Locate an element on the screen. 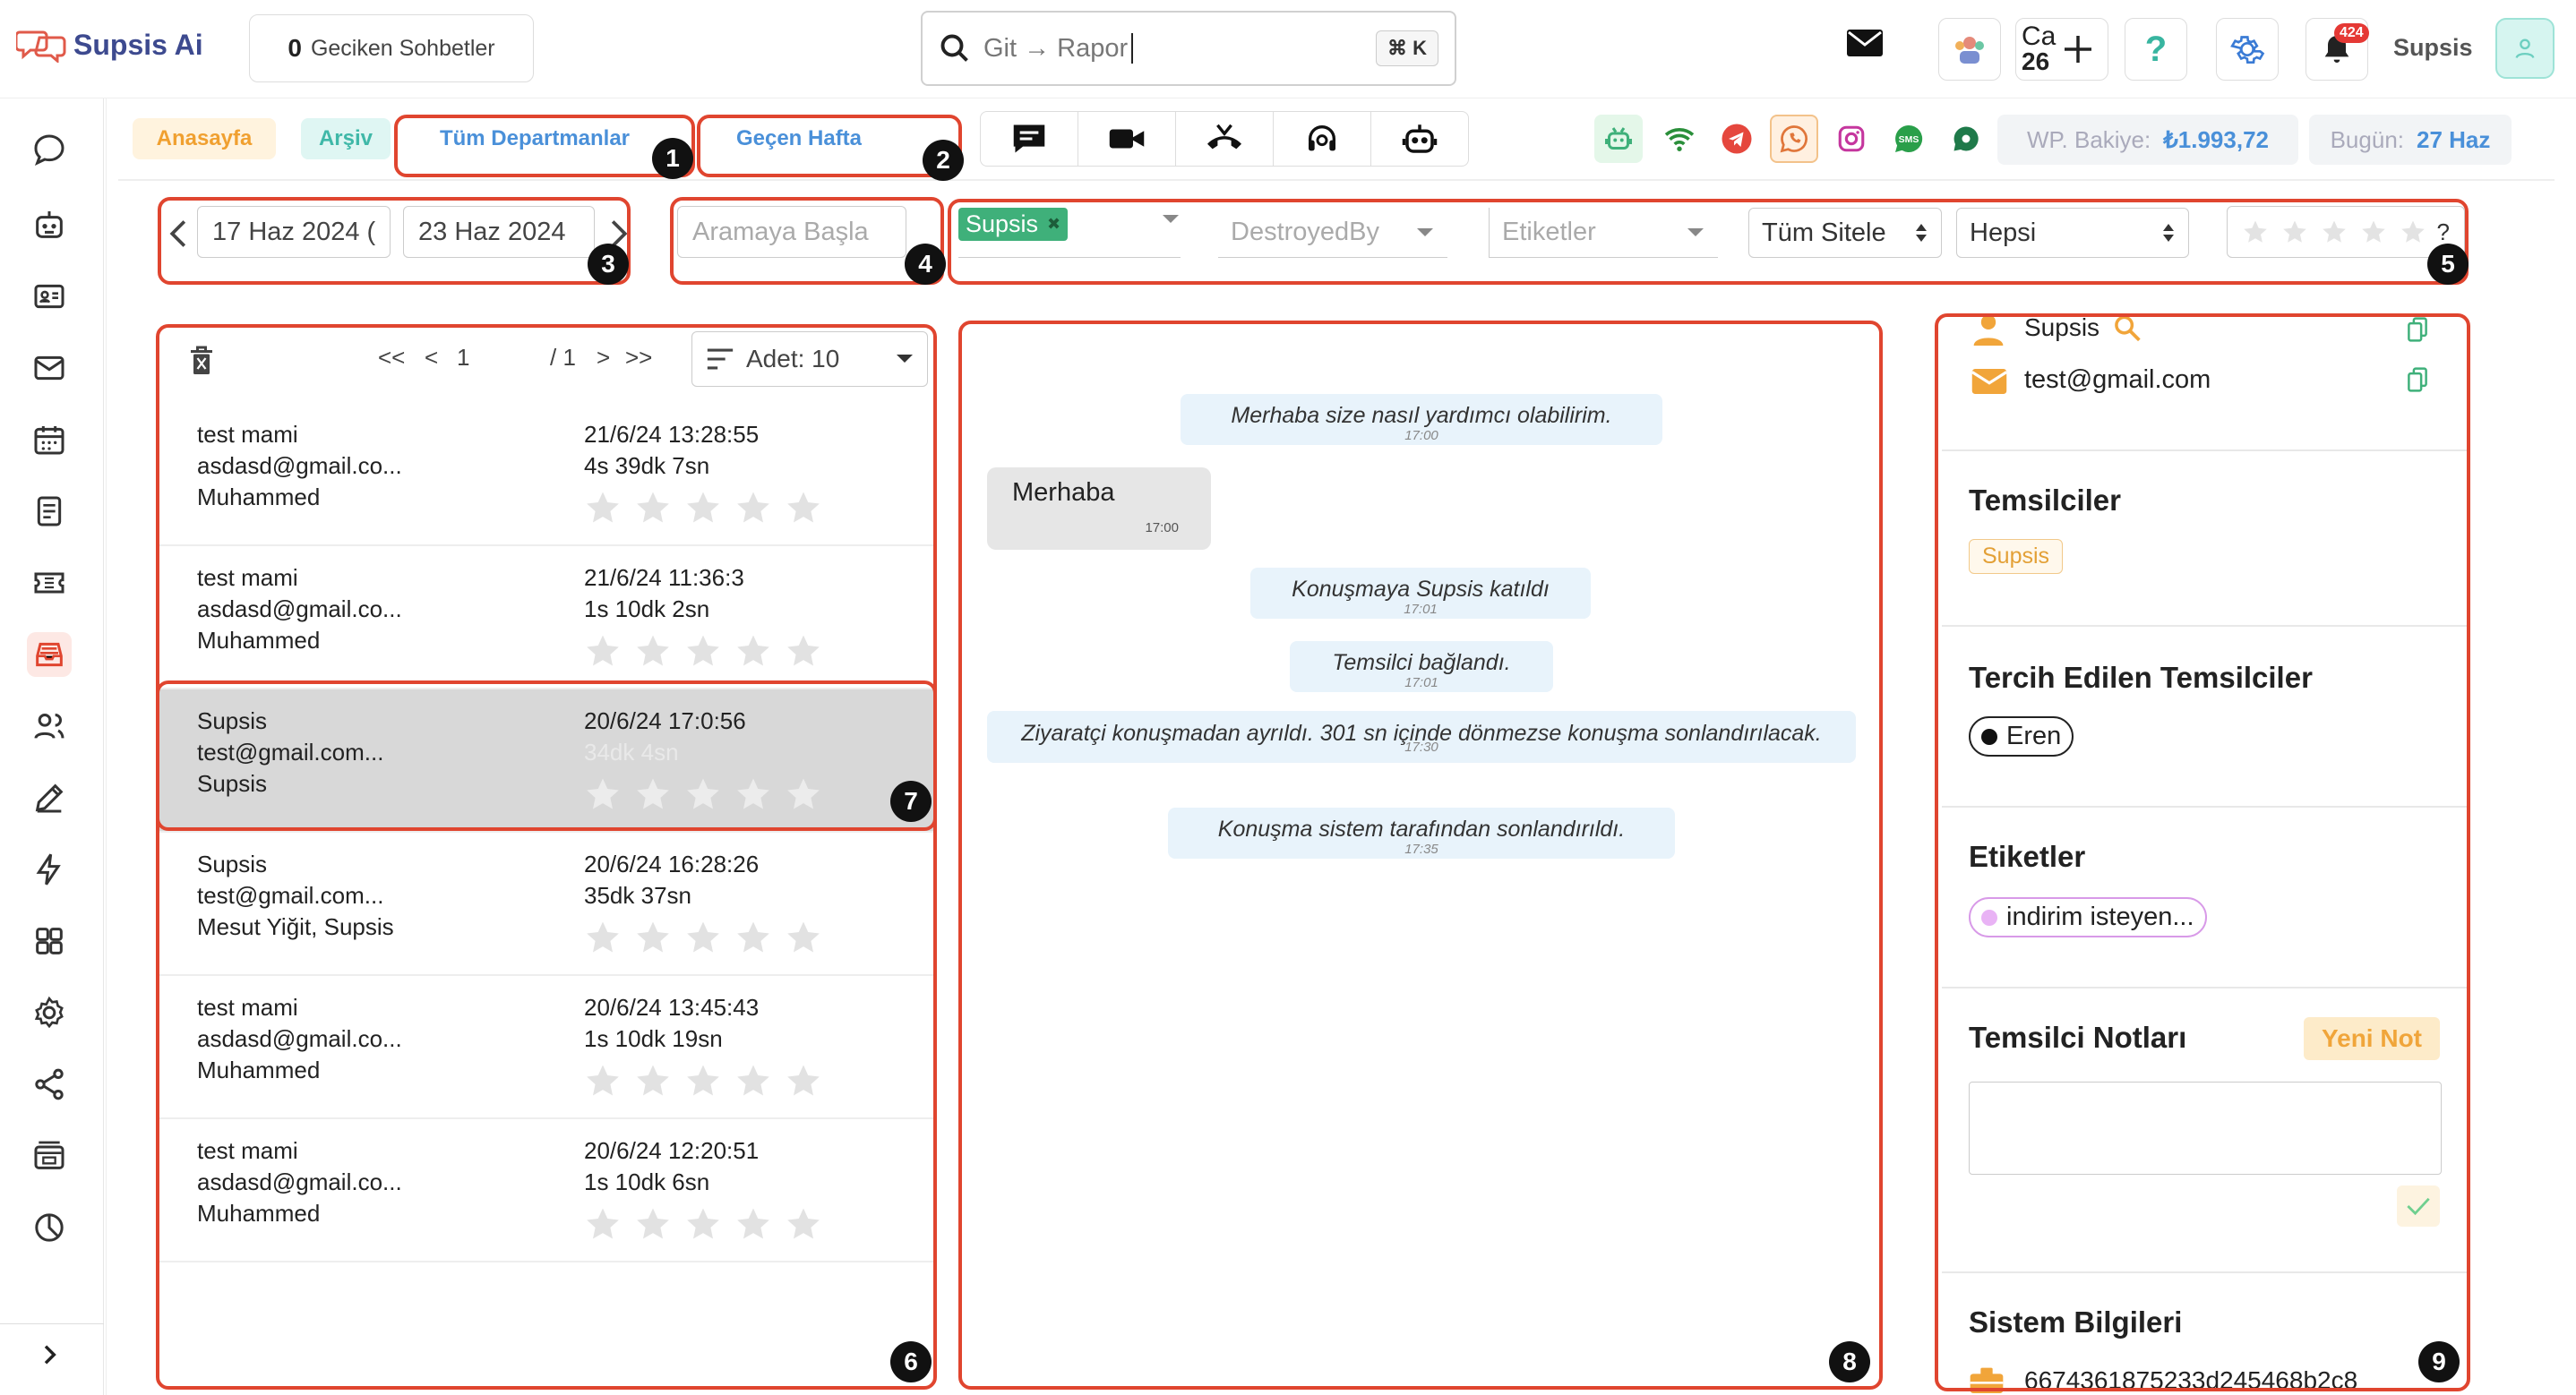 Image resolution: width=2576 pixels, height=1395 pixels. rep-chip: Supsis is located at coordinates (2016, 556).